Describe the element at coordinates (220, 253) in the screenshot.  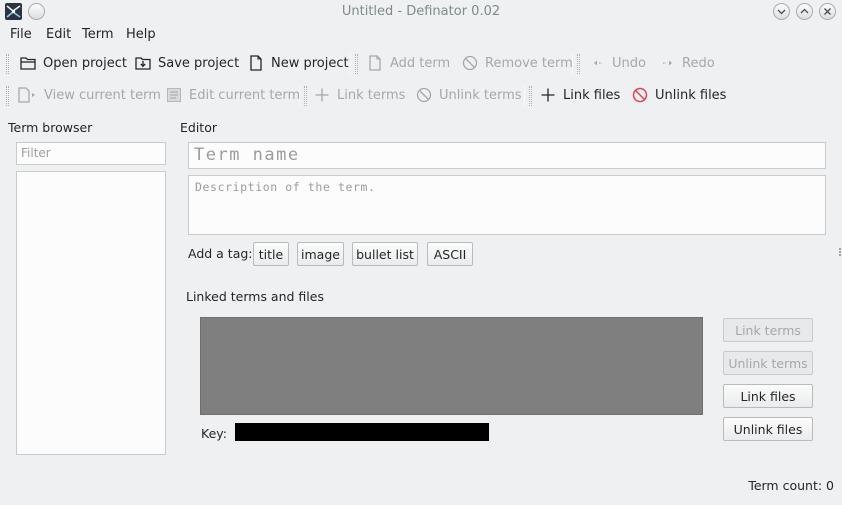
I see `add-tag-label: Add a tag:` at that location.